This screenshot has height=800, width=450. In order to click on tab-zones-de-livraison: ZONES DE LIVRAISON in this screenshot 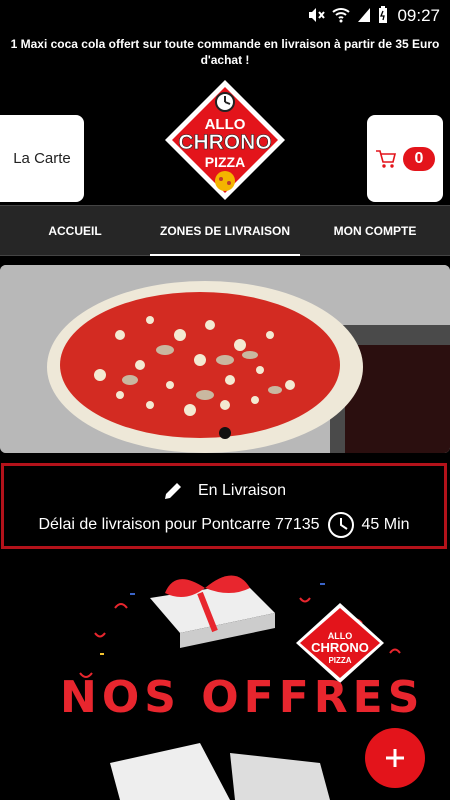, I will do `click(225, 231)`.